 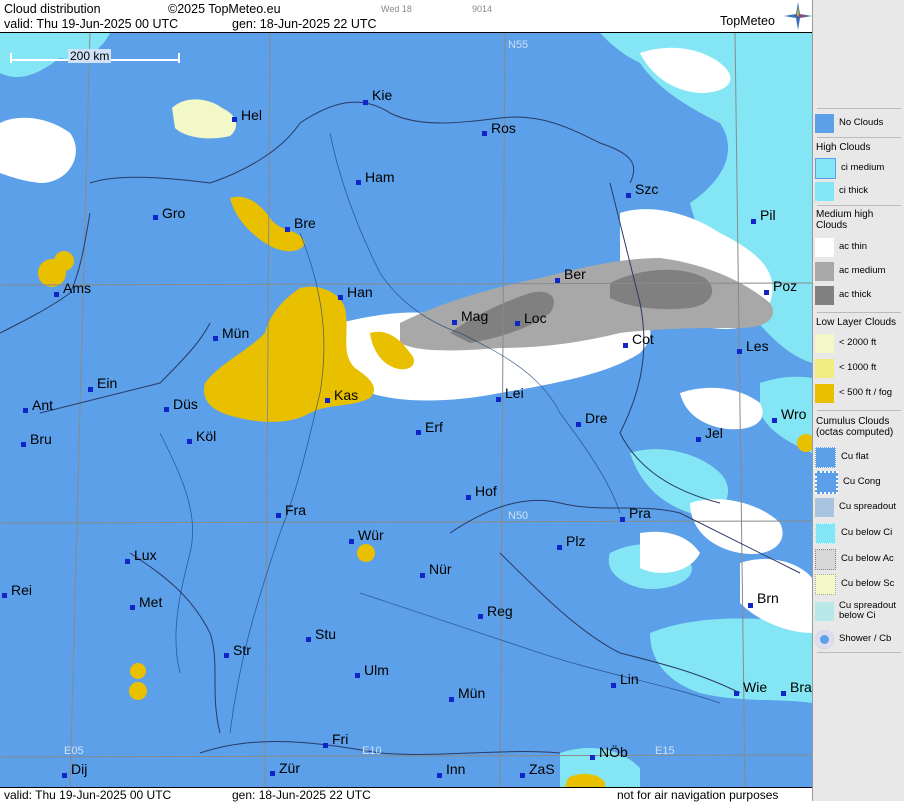 I want to click on grid-label-n55: N55, so click(x=518, y=45).